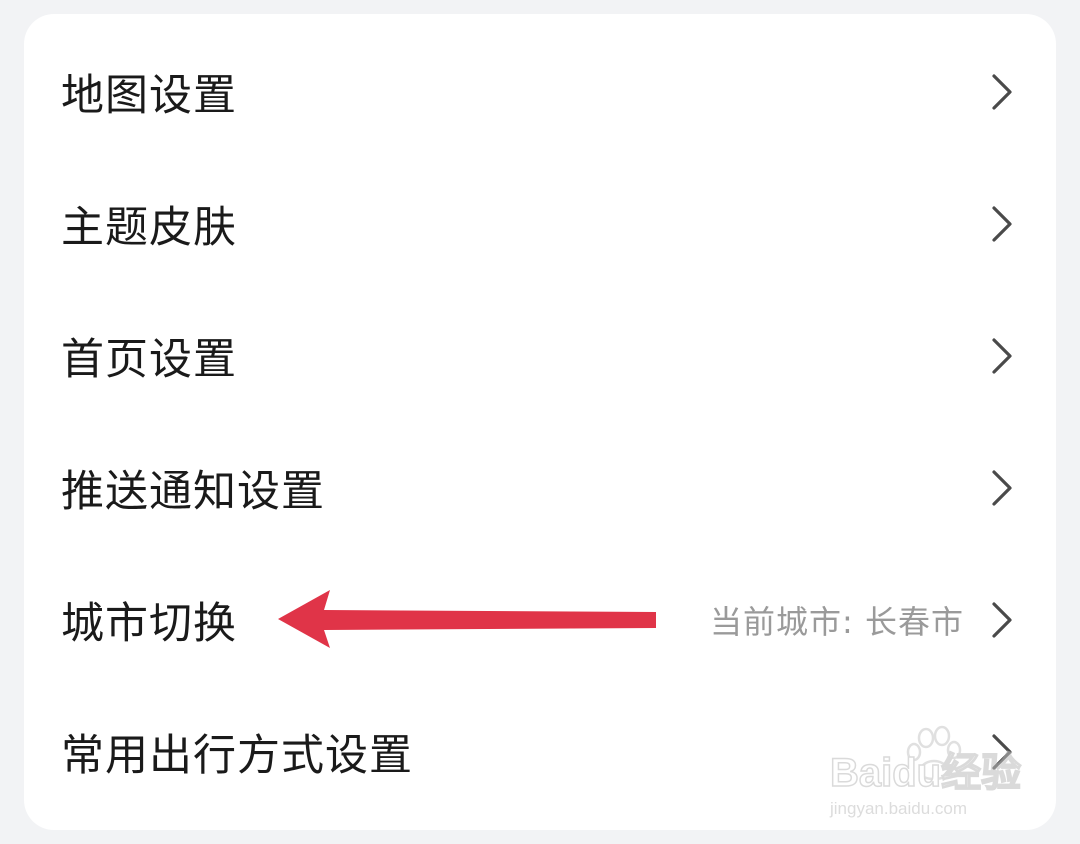 This screenshot has height=844, width=1080. What do you see at coordinates (540, 224) in the screenshot?
I see `menu-item-theme-skin: 主题皮肤` at bounding box center [540, 224].